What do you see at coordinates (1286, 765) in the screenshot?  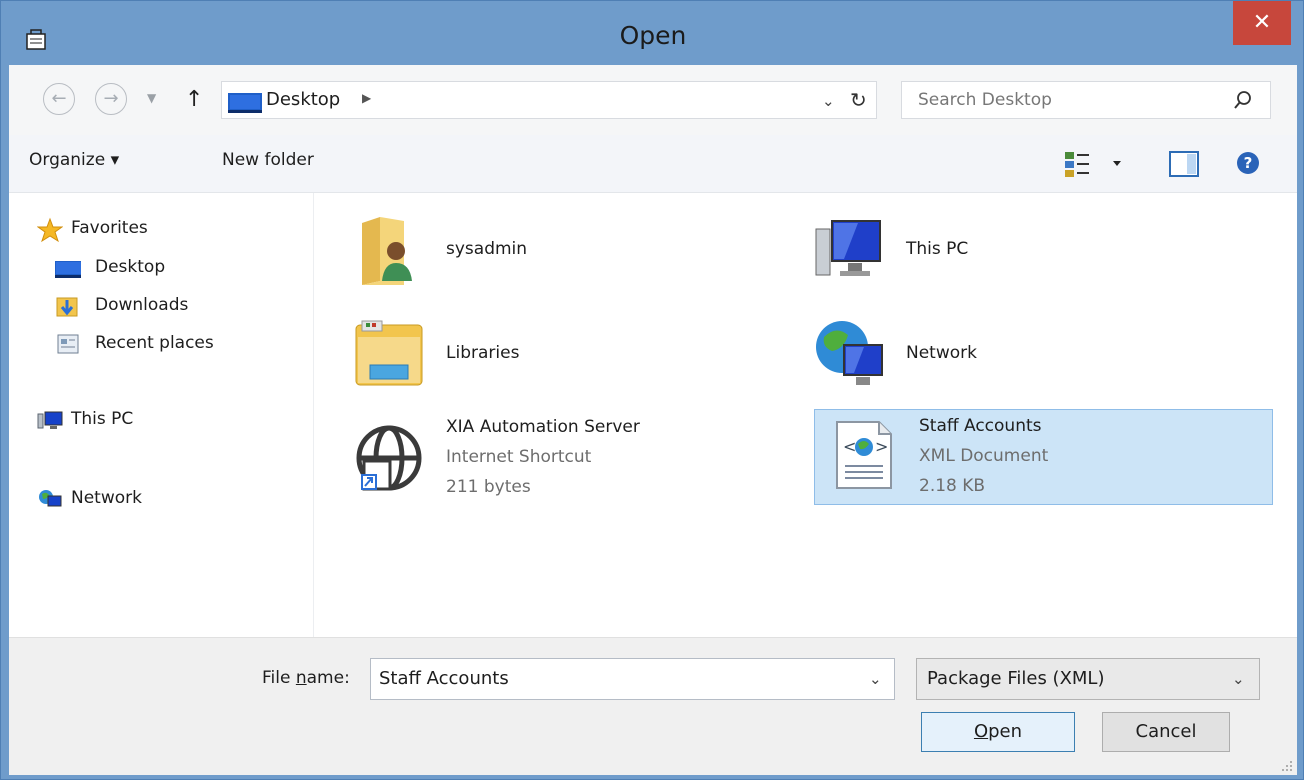 I see `resize-grip-icon` at bounding box center [1286, 765].